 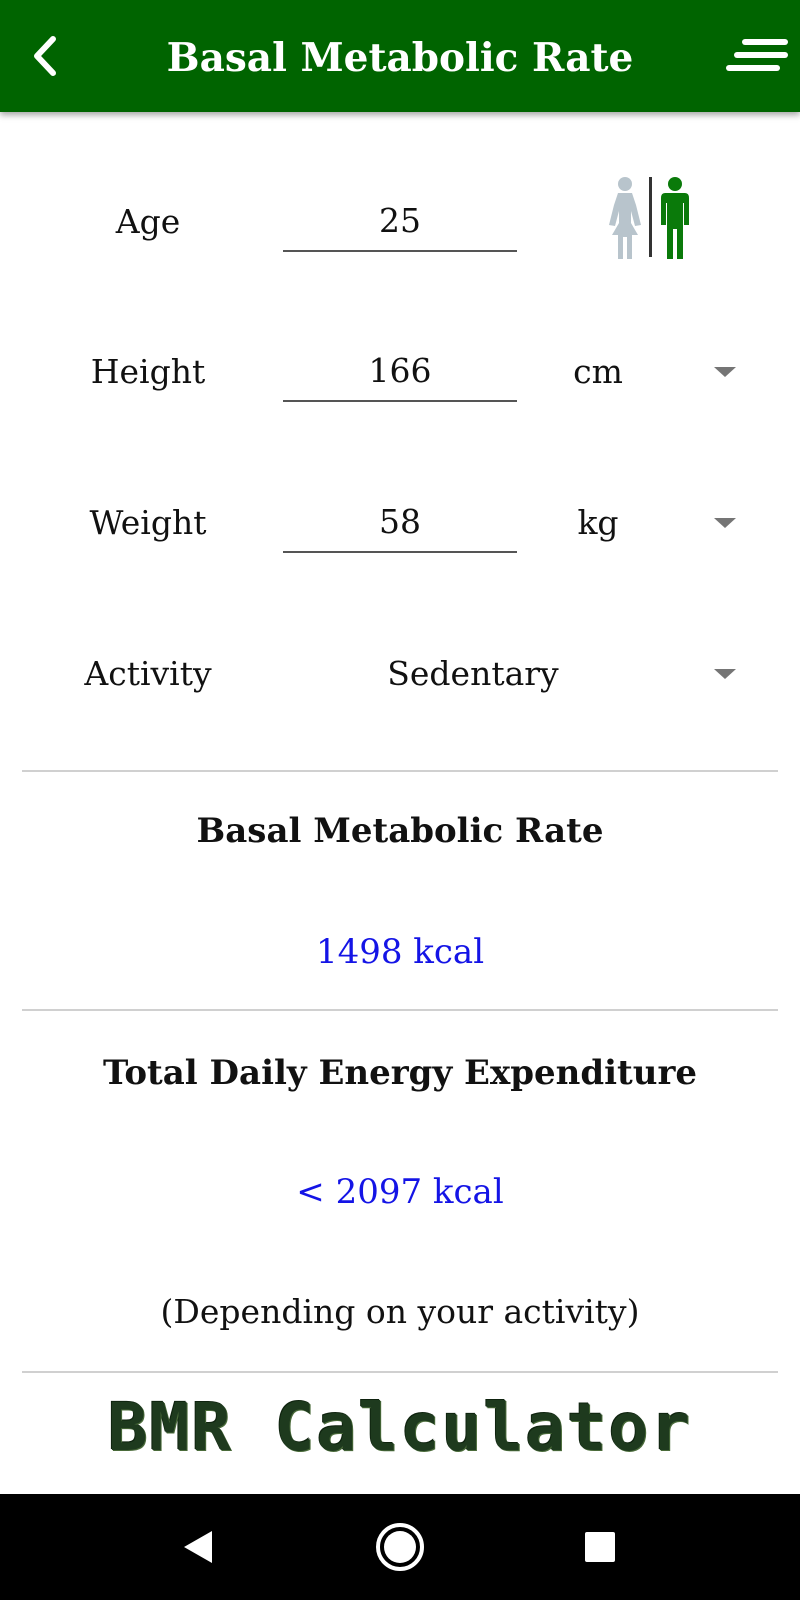 I want to click on activity-row: Activity Sedentary, so click(x=400, y=674).